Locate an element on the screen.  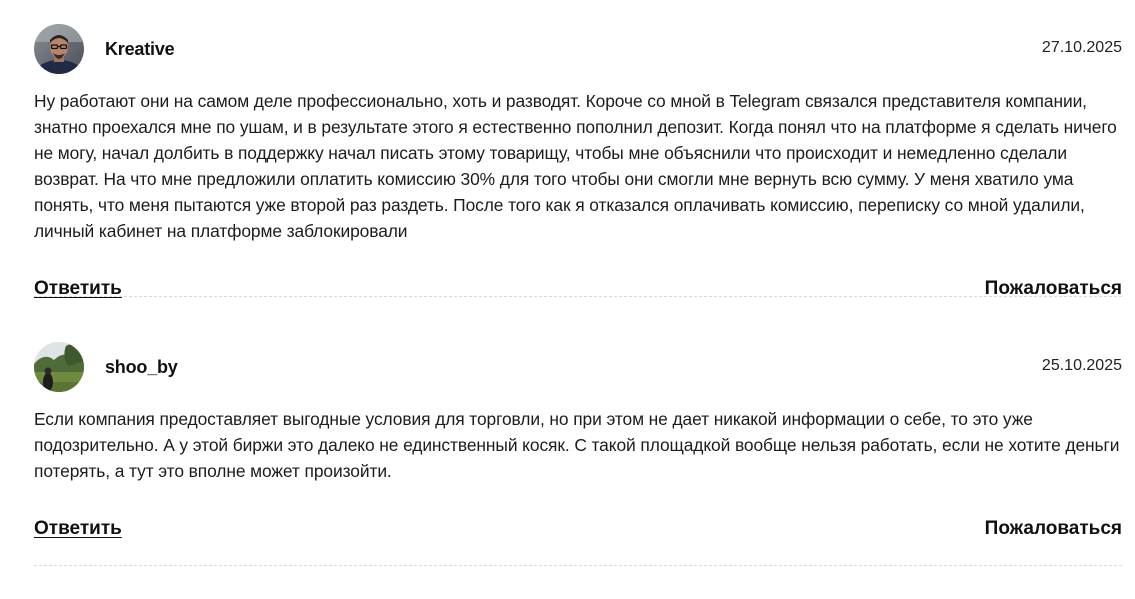
user-photo-man-glasses-icon is located at coordinates (59, 49).